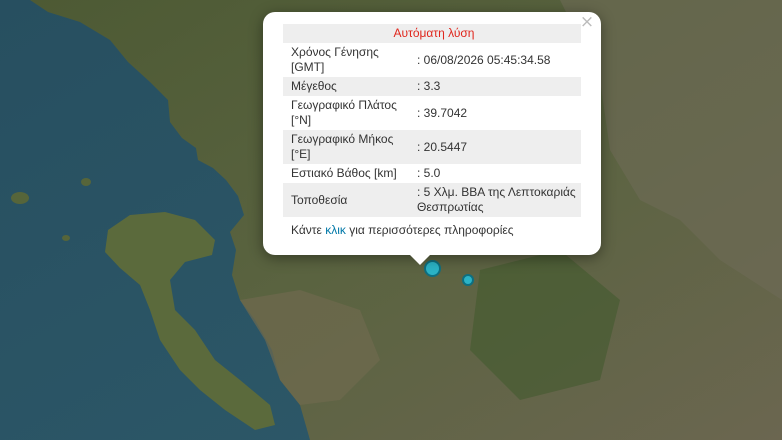 The height and width of the screenshot is (440, 782). Describe the element at coordinates (346, 86) in the screenshot. I see `magnitude-label: Μέγεθος` at that location.